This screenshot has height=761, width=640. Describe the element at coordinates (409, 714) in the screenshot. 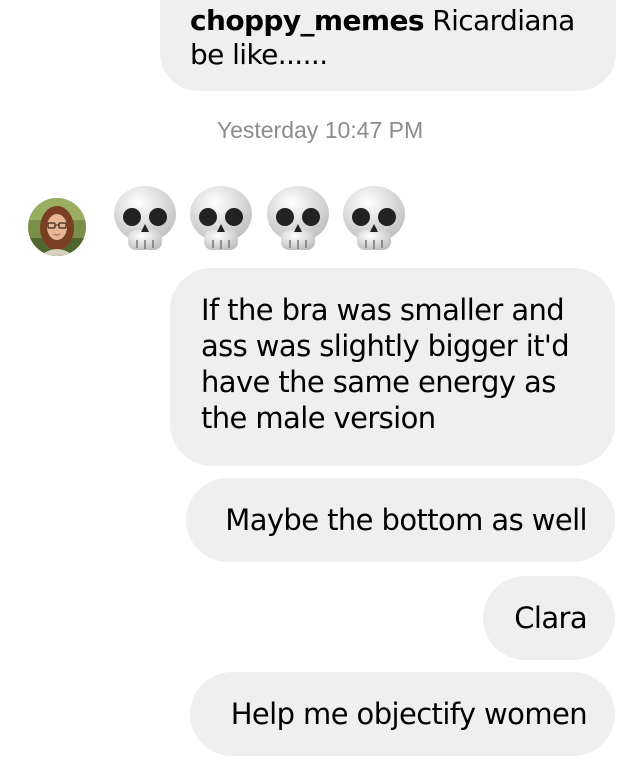

I see `message-text: Help me objectify women` at that location.